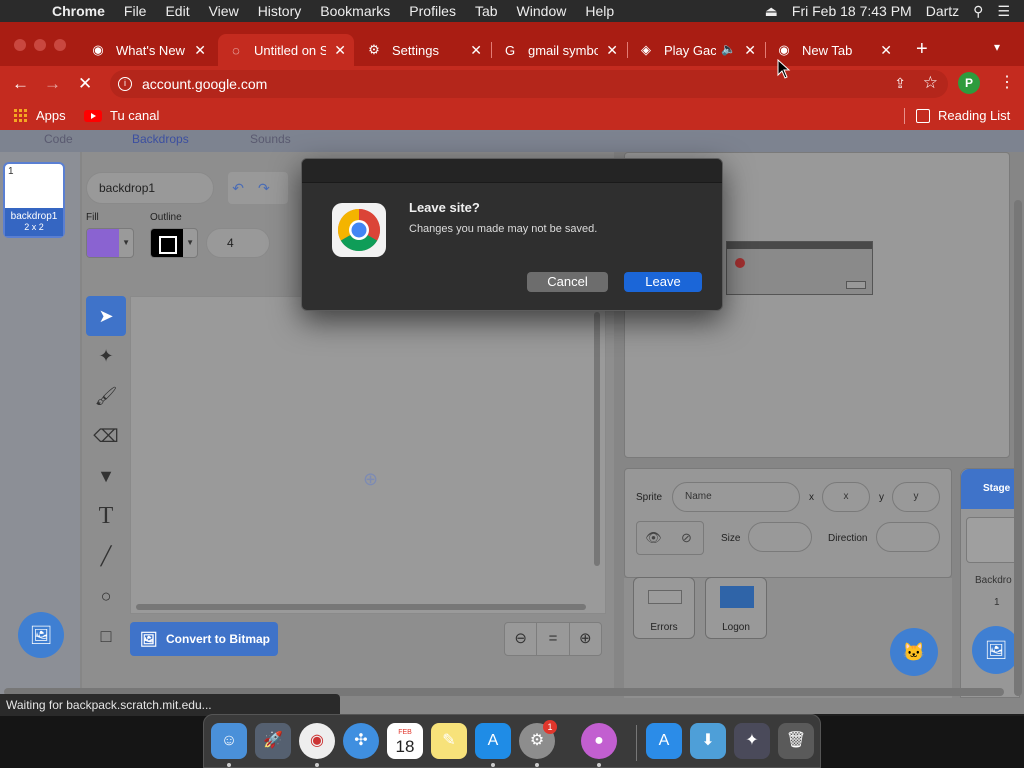 This screenshot has width=1024, height=768. Describe the element at coordinates (41, 635) in the screenshot. I see `add-backdrop-button: 🖼` at that location.